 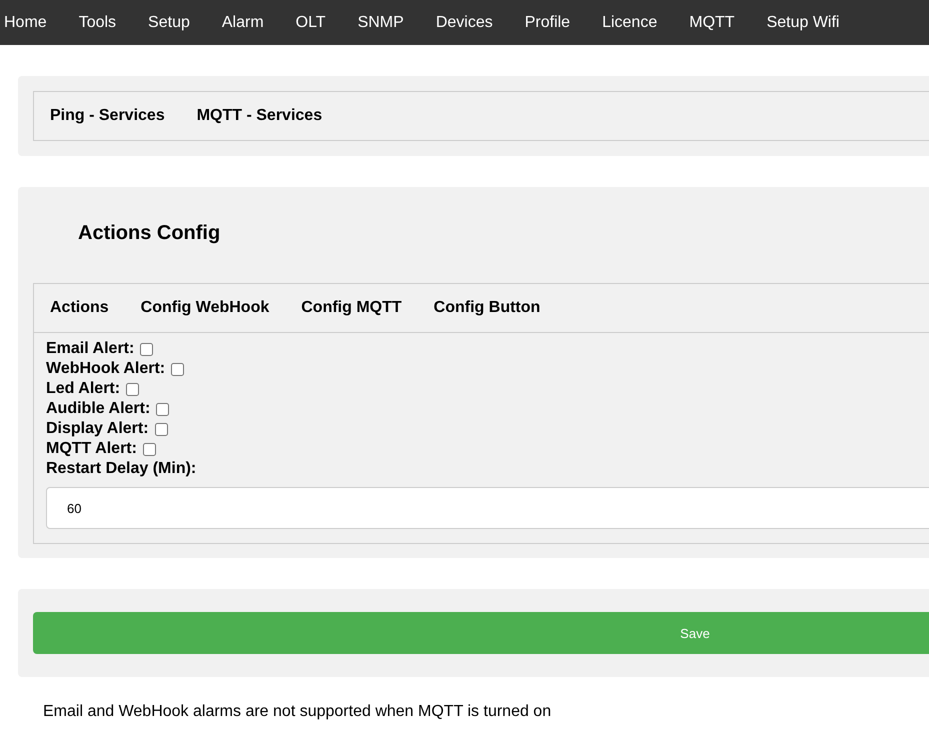 What do you see at coordinates (91, 449) in the screenshot?
I see `option-label: MQTT Alert:` at bounding box center [91, 449].